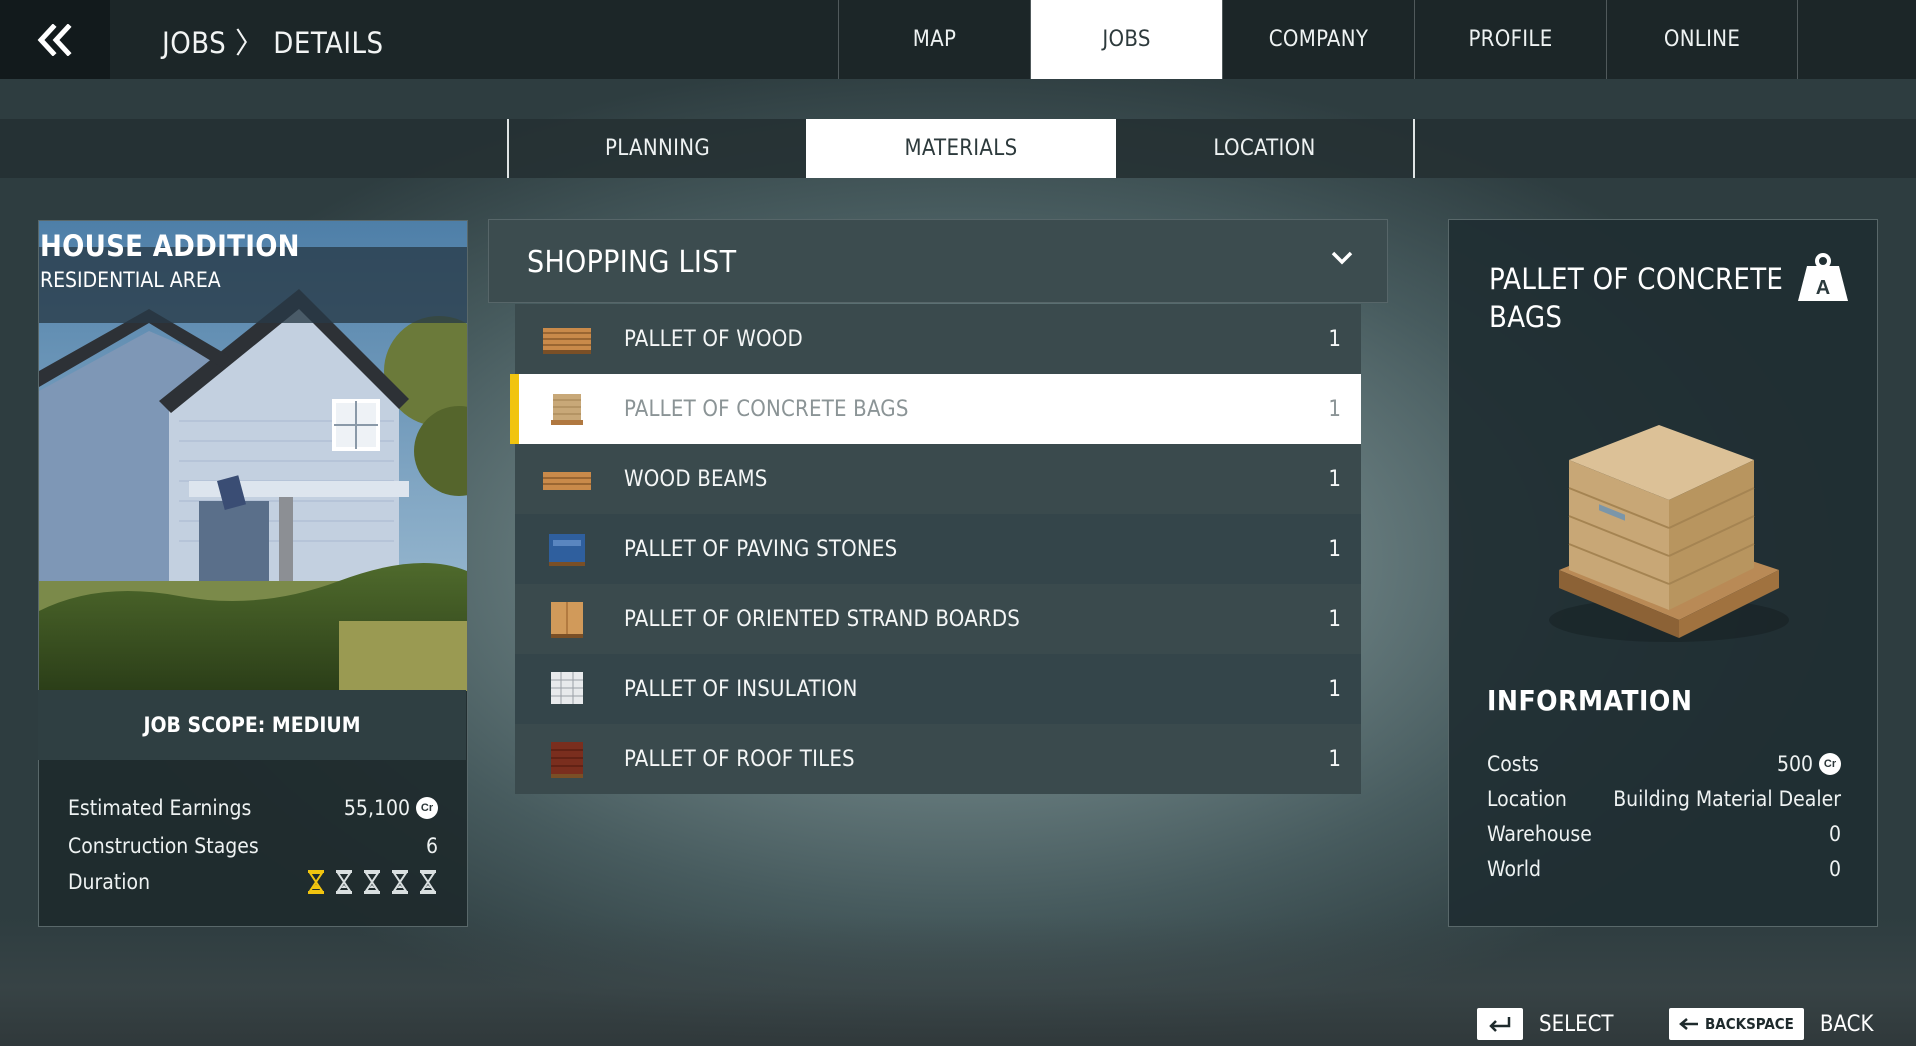 The width and height of the screenshot is (1916, 1046). I want to click on shopping-list-header: SHOPPING LIST, so click(938, 261).